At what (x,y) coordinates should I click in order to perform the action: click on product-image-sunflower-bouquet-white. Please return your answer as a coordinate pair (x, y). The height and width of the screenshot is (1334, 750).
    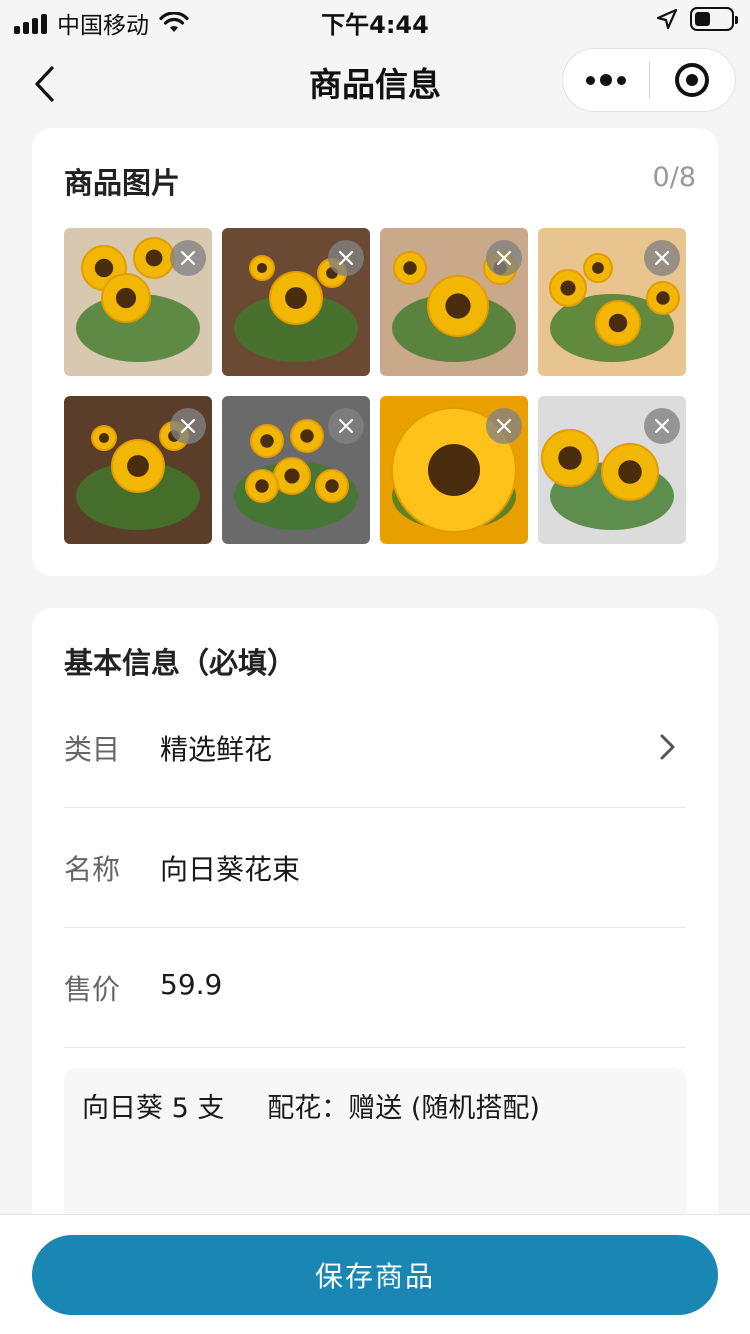
    Looking at the image, I should click on (612, 302).